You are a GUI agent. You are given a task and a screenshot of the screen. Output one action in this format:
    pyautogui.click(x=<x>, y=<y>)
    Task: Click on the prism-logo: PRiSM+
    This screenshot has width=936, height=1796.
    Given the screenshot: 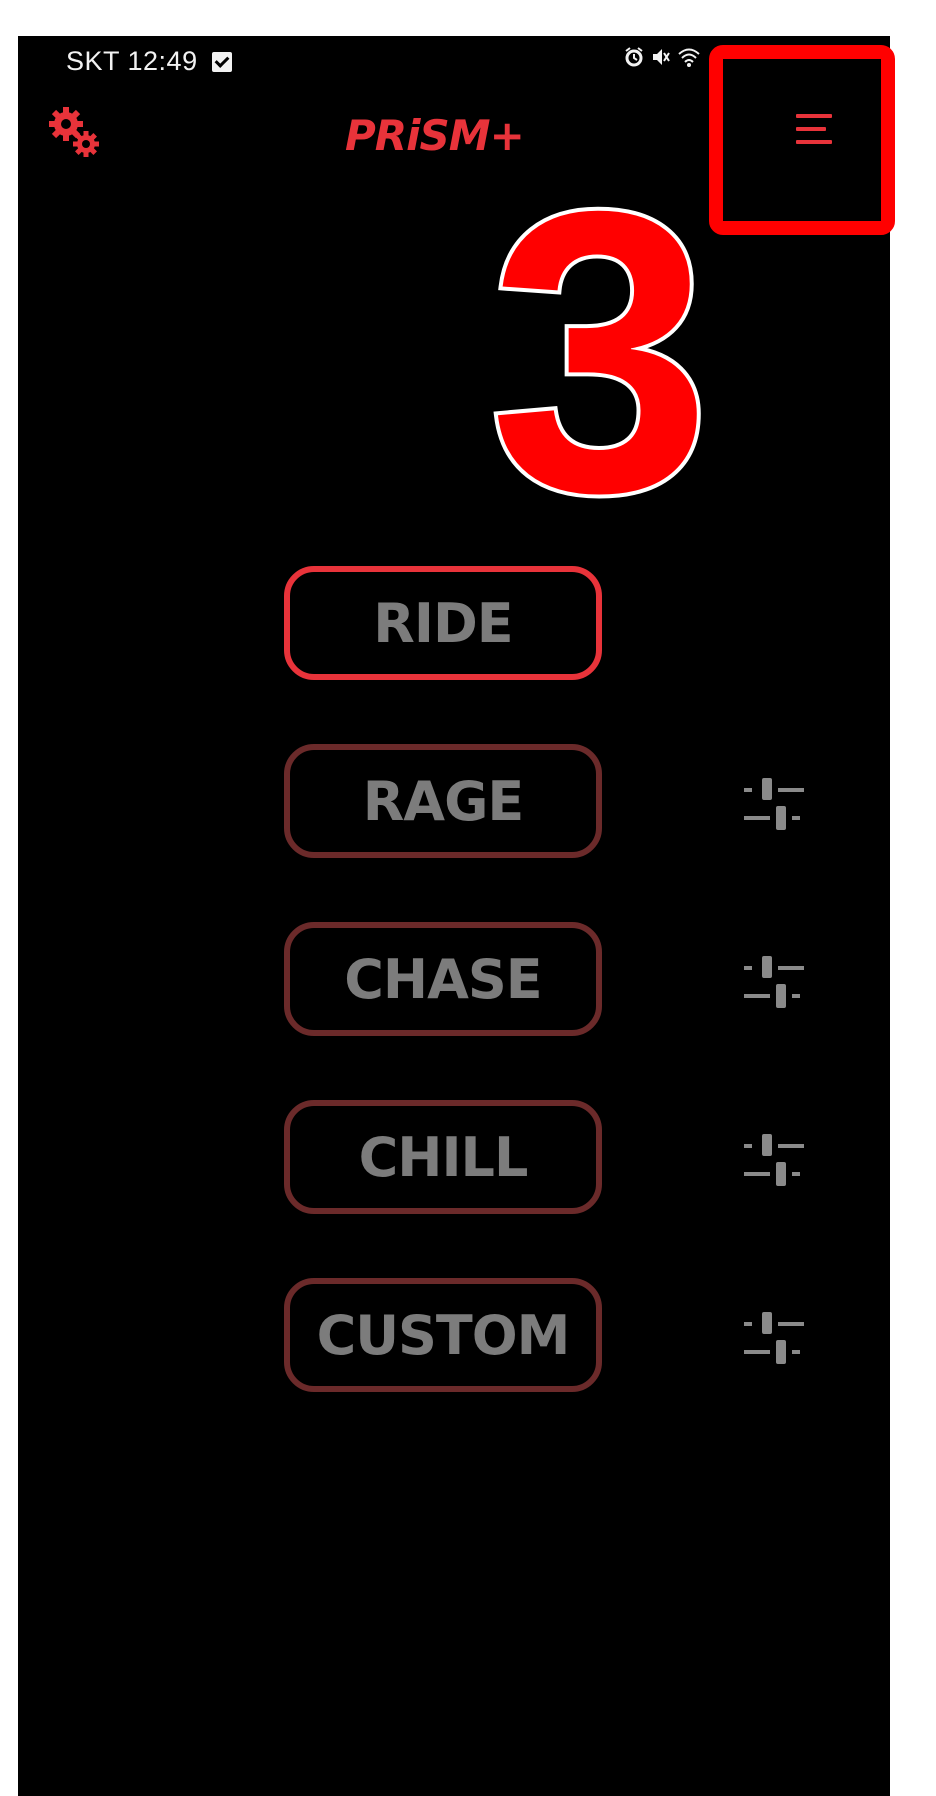 What is the action you would take?
    pyautogui.click(x=435, y=135)
    